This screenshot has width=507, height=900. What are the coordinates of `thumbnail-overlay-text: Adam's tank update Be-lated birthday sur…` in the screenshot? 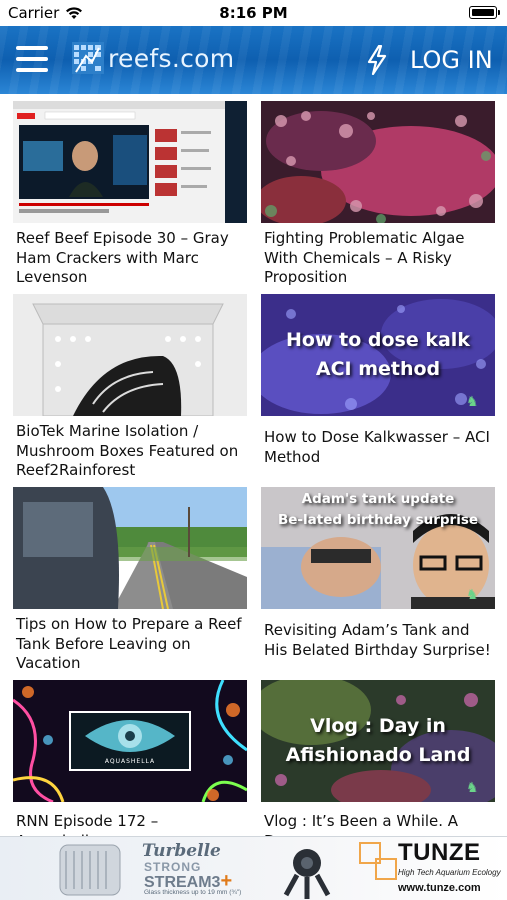 It's located at (378, 510).